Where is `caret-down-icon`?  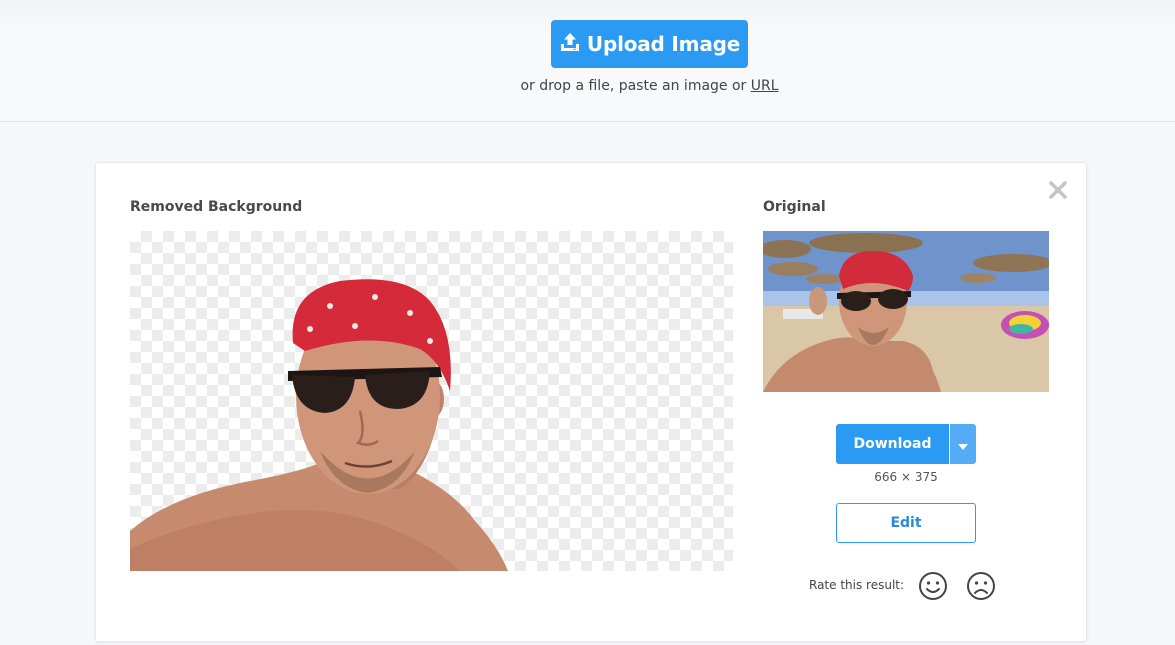
caret-down-icon is located at coordinates (963, 444).